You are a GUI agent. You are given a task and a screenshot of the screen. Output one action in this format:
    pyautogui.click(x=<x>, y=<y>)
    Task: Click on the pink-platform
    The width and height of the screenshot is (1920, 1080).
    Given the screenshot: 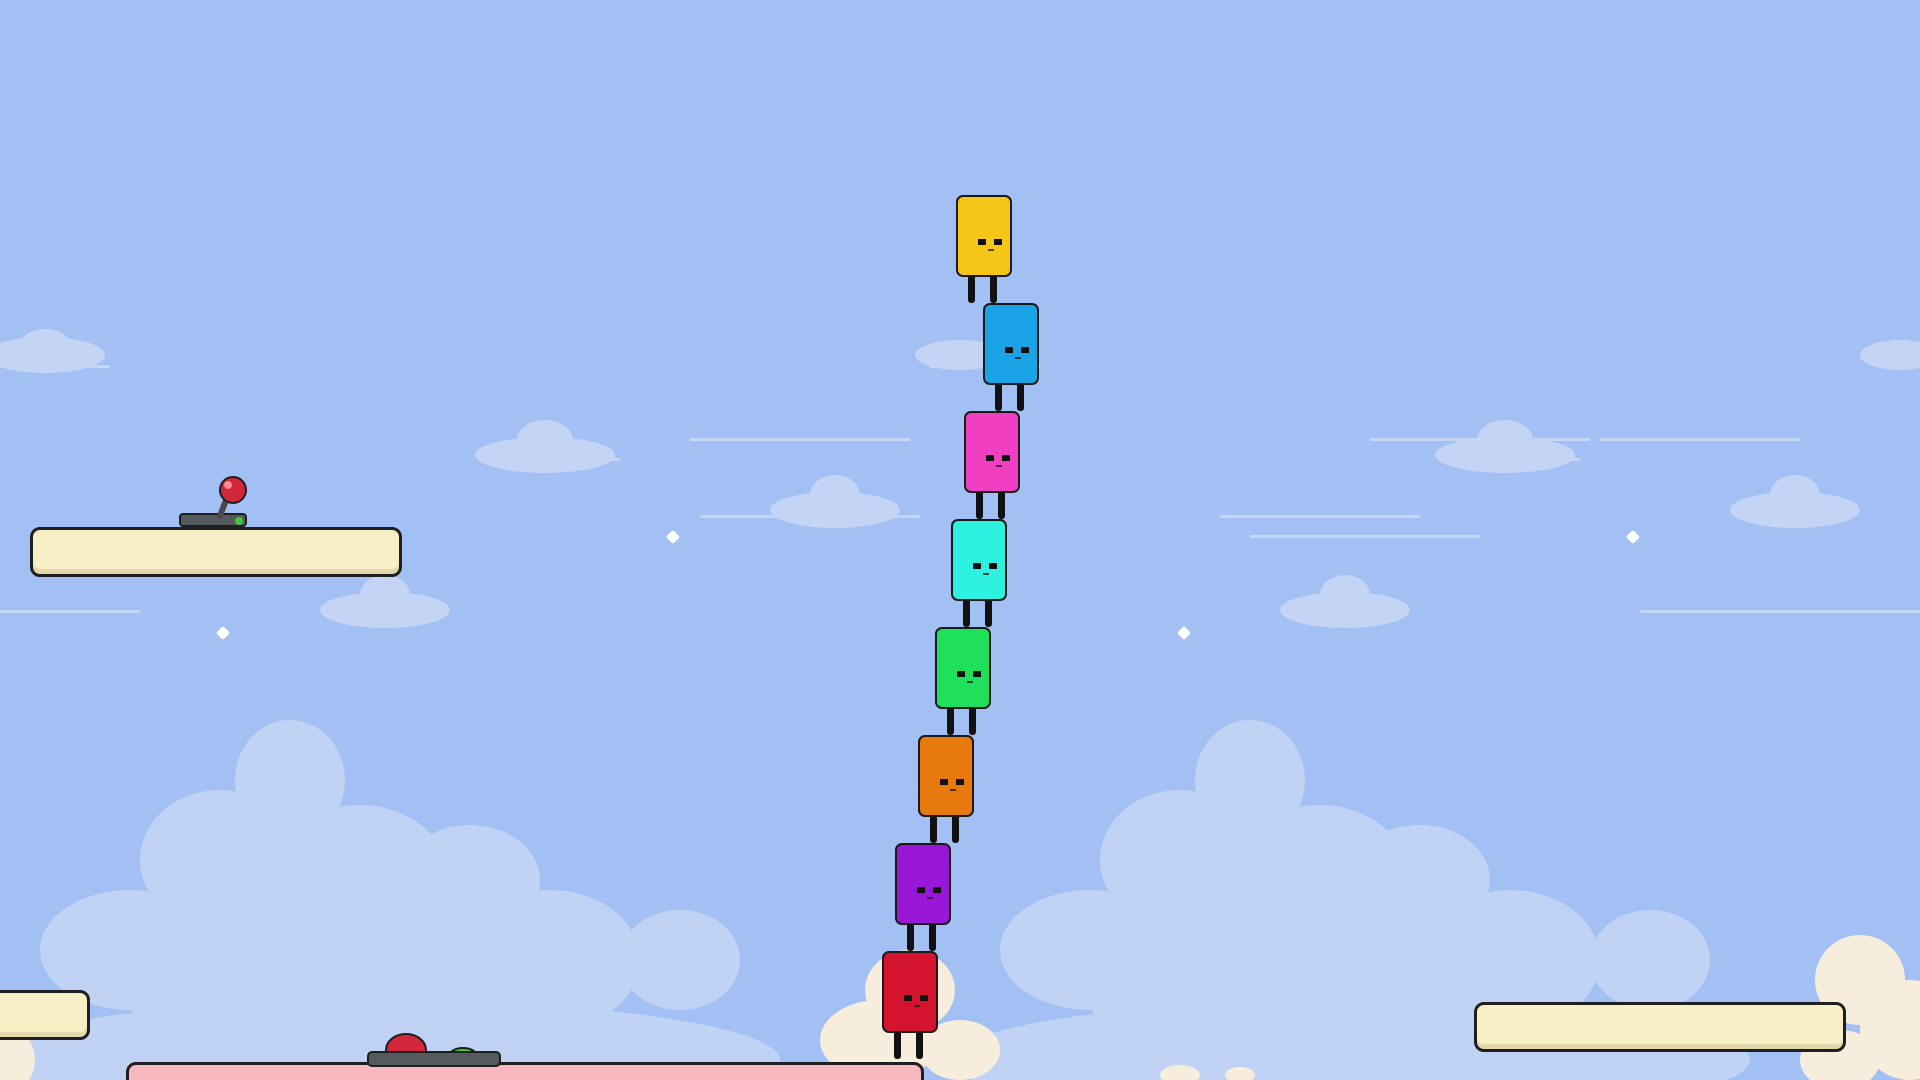 What is the action you would take?
    pyautogui.click(x=525, y=1071)
    